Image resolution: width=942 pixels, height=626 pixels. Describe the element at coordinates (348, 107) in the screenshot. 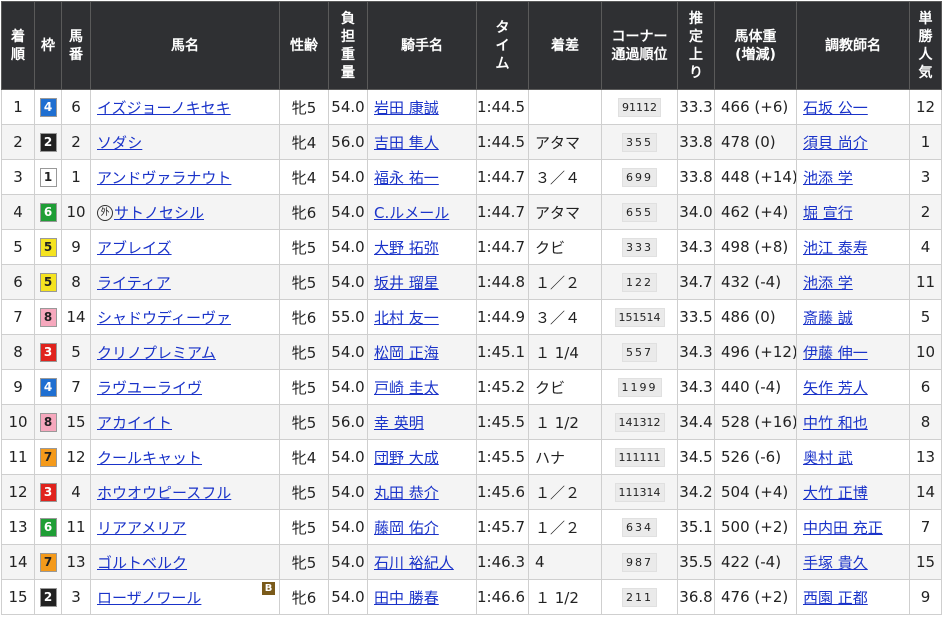

I see `carried-weight: 54.0` at that location.